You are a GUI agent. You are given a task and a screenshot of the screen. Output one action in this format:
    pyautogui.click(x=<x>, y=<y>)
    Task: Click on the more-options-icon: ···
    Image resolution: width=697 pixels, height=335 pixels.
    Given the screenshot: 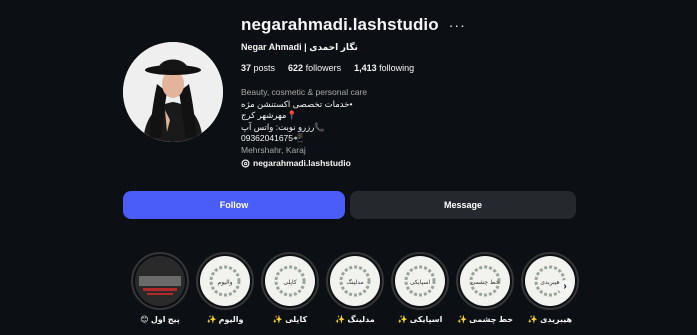 What is the action you would take?
    pyautogui.click(x=457, y=25)
    